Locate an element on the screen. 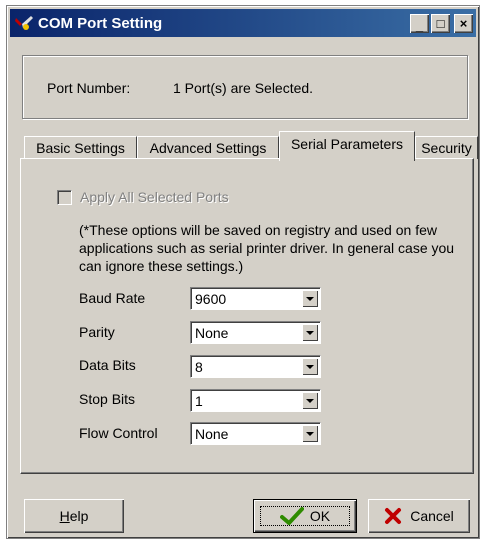  tab-label: Security is located at coordinates (446, 148).